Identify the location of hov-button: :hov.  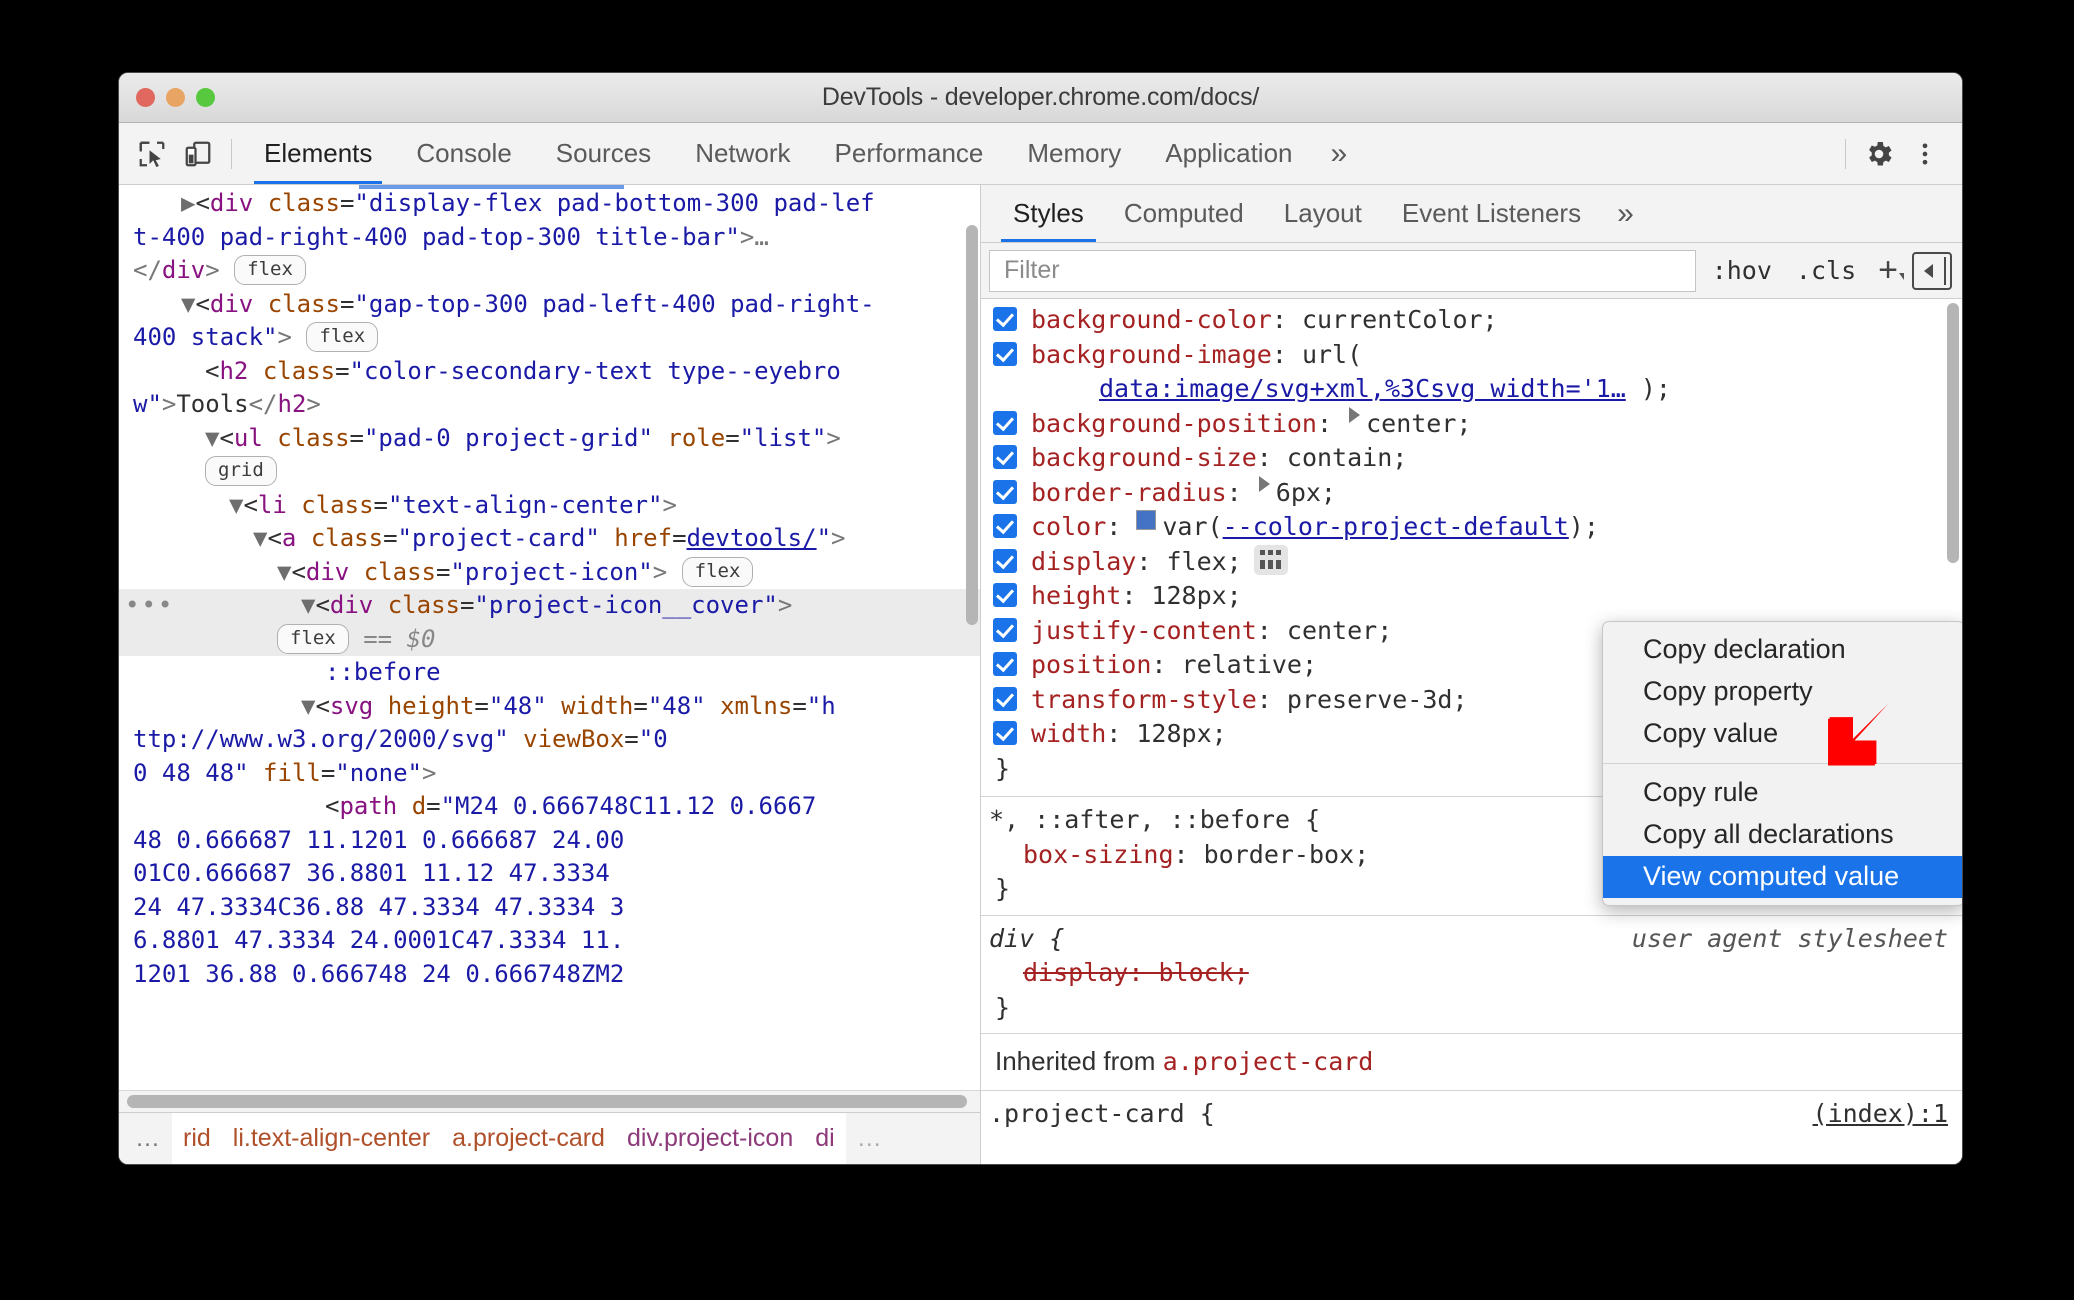
(1742, 270).